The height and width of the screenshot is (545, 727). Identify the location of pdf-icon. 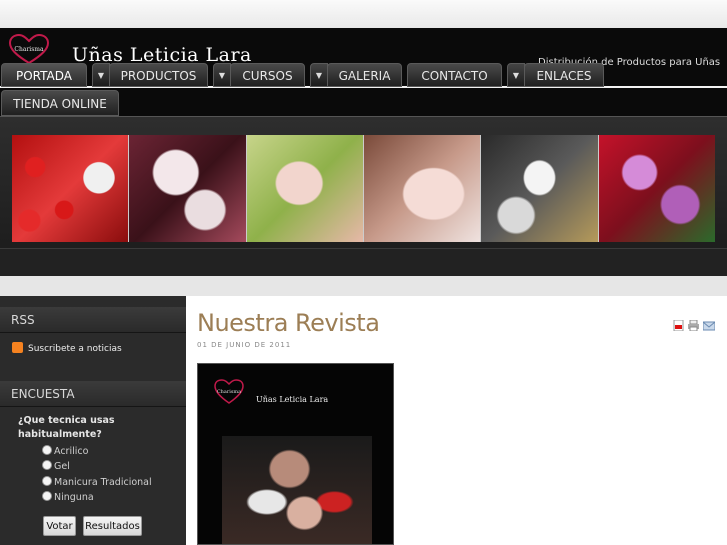
(678, 325).